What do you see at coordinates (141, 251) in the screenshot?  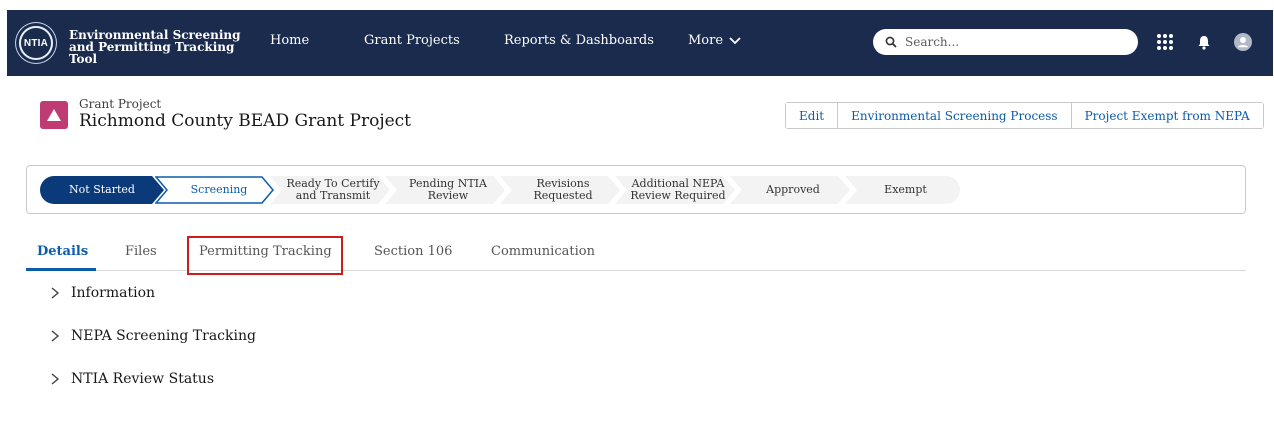 I see `tab-files: Files` at bounding box center [141, 251].